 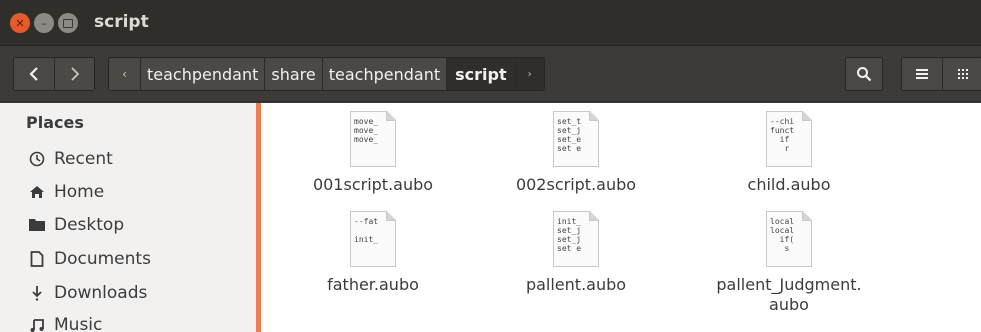 I want to click on sidebar-item-label: Downloads, so click(x=101, y=293).